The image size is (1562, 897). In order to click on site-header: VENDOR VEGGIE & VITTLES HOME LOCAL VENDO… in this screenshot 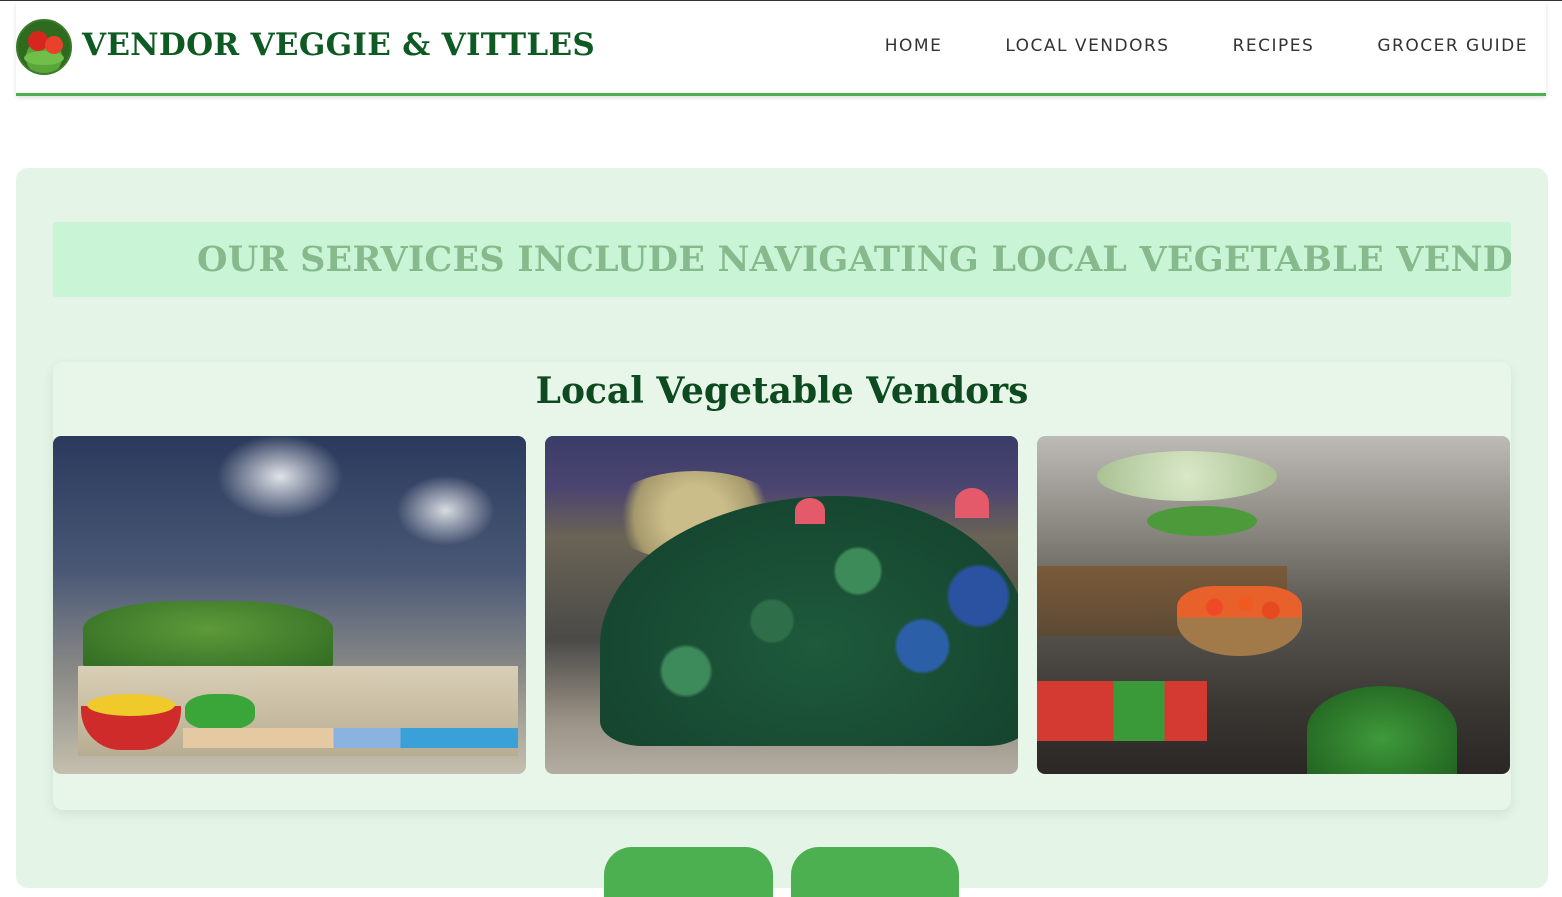, I will do `click(781, 48)`.